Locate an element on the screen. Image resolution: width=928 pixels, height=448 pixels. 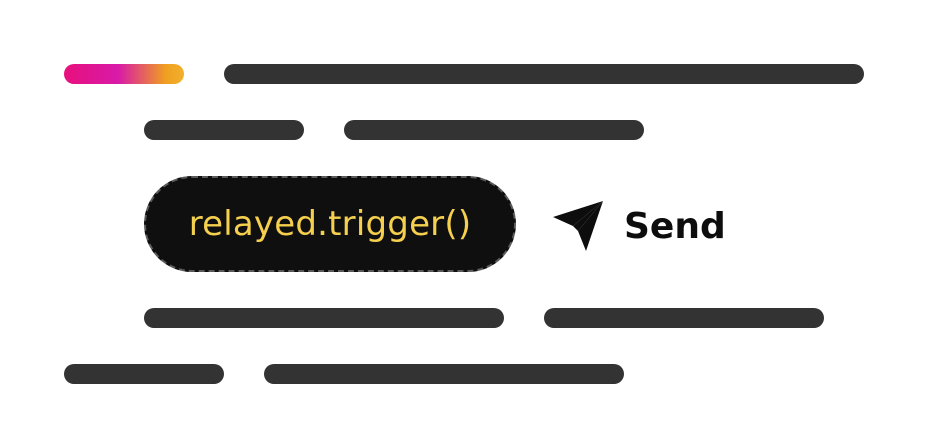
send-button: Send is located at coordinates (637, 226).